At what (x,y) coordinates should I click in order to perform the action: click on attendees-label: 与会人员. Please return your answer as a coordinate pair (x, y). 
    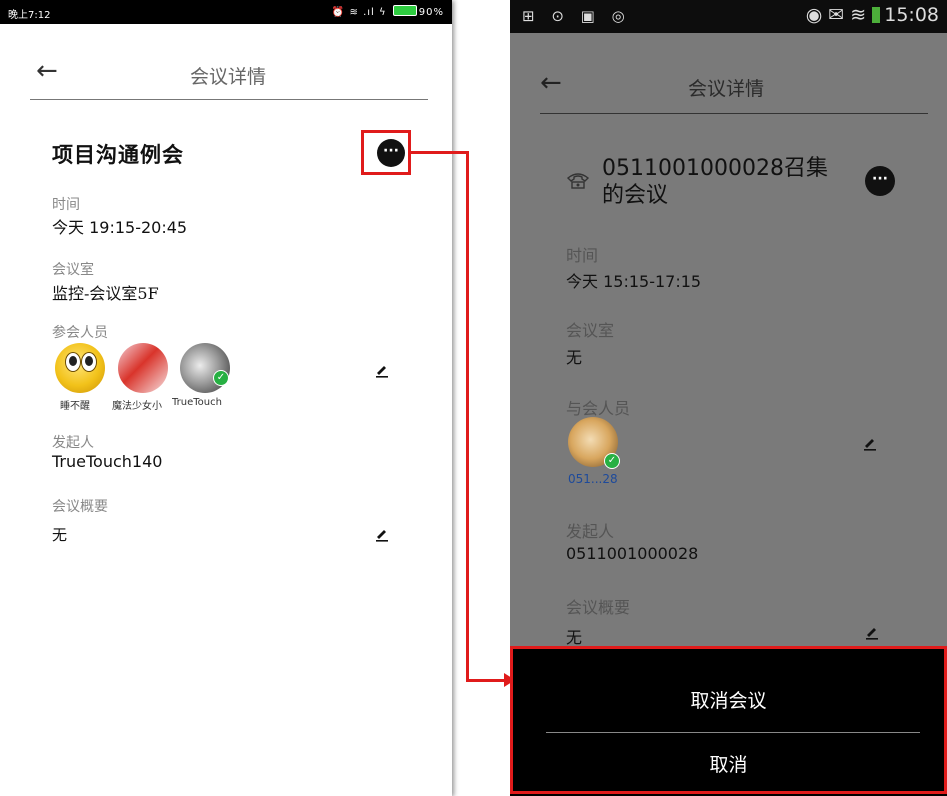
    Looking at the image, I should click on (598, 408).